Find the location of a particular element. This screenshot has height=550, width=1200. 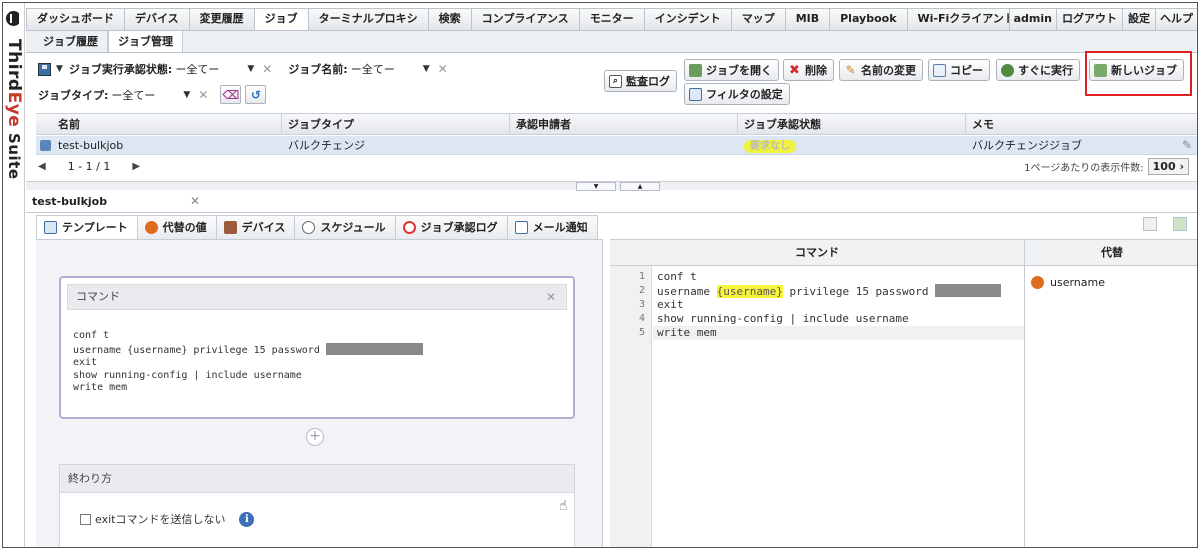

logout-link: ログアウト is located at coordinates (1089, 19).